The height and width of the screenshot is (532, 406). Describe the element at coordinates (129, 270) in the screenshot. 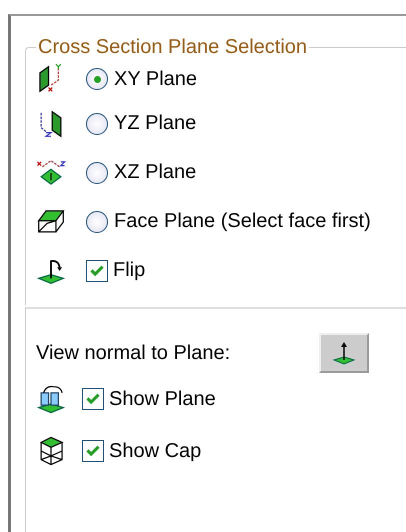

I see `option-label: Flip` at that location.